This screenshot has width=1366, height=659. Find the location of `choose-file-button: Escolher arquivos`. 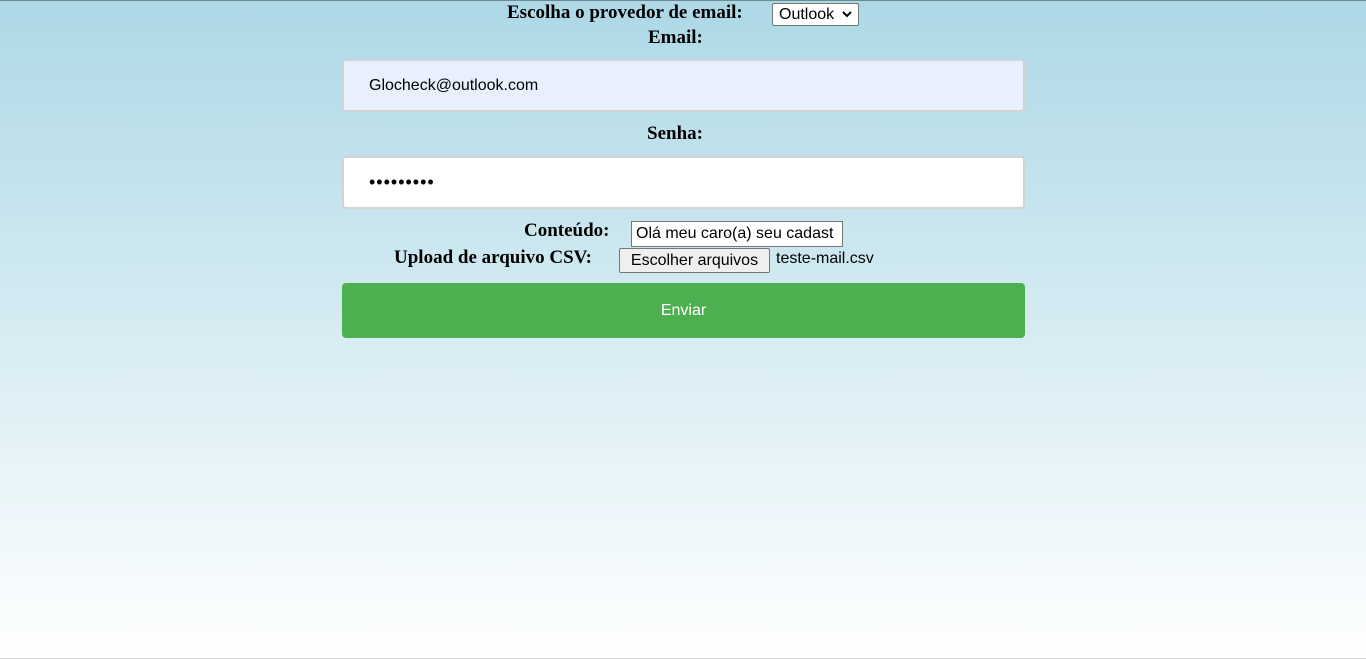

choose-file-button: Escolher arquivos is located at coordinates (694, 260).